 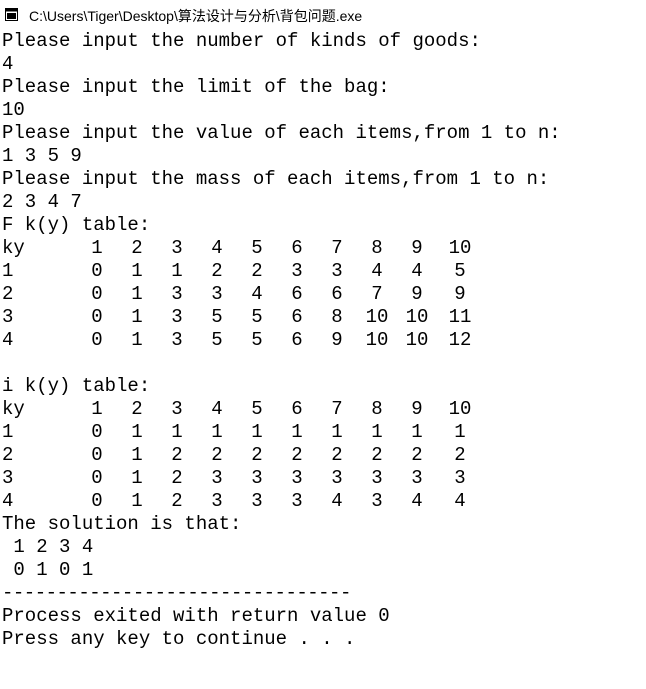 What do you see at coordinates (122, 524) in the screenshot?
I see `solution-title: The solution is that:` at bounding box center [122, 524].